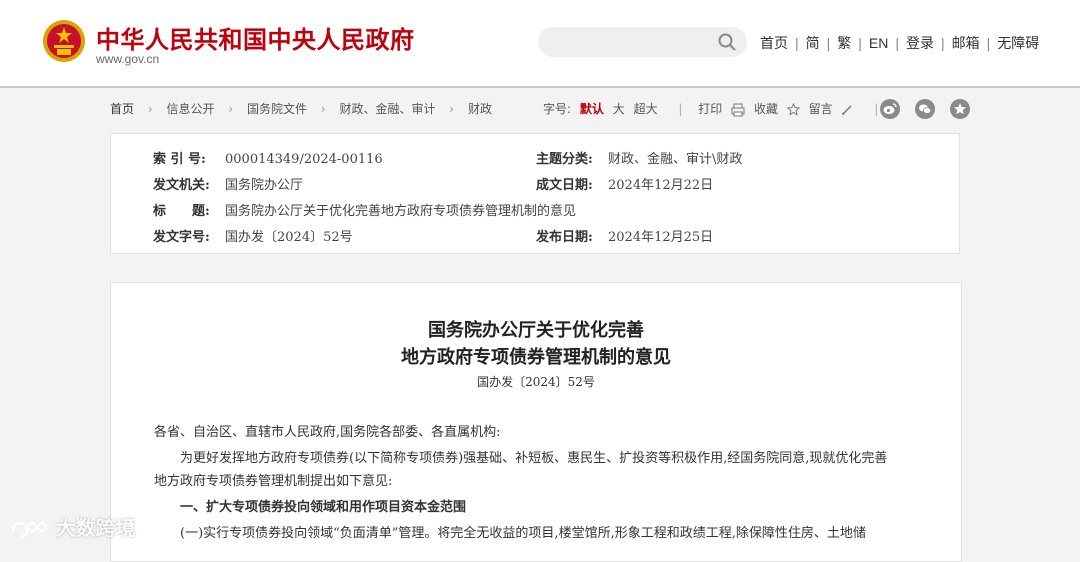  I want to click on comment-button: 留言, so click(833, 109).